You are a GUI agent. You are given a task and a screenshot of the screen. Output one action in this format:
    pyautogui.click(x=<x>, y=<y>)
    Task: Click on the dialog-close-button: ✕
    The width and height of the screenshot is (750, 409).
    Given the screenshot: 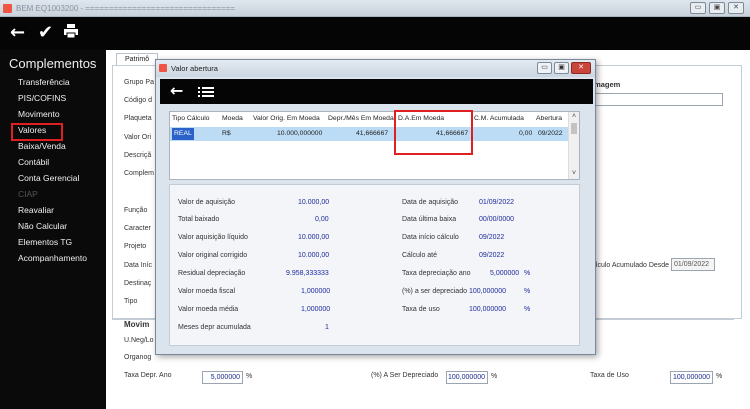 What is the action you would take?
    pyautogui.click(x=581, y=68)
    